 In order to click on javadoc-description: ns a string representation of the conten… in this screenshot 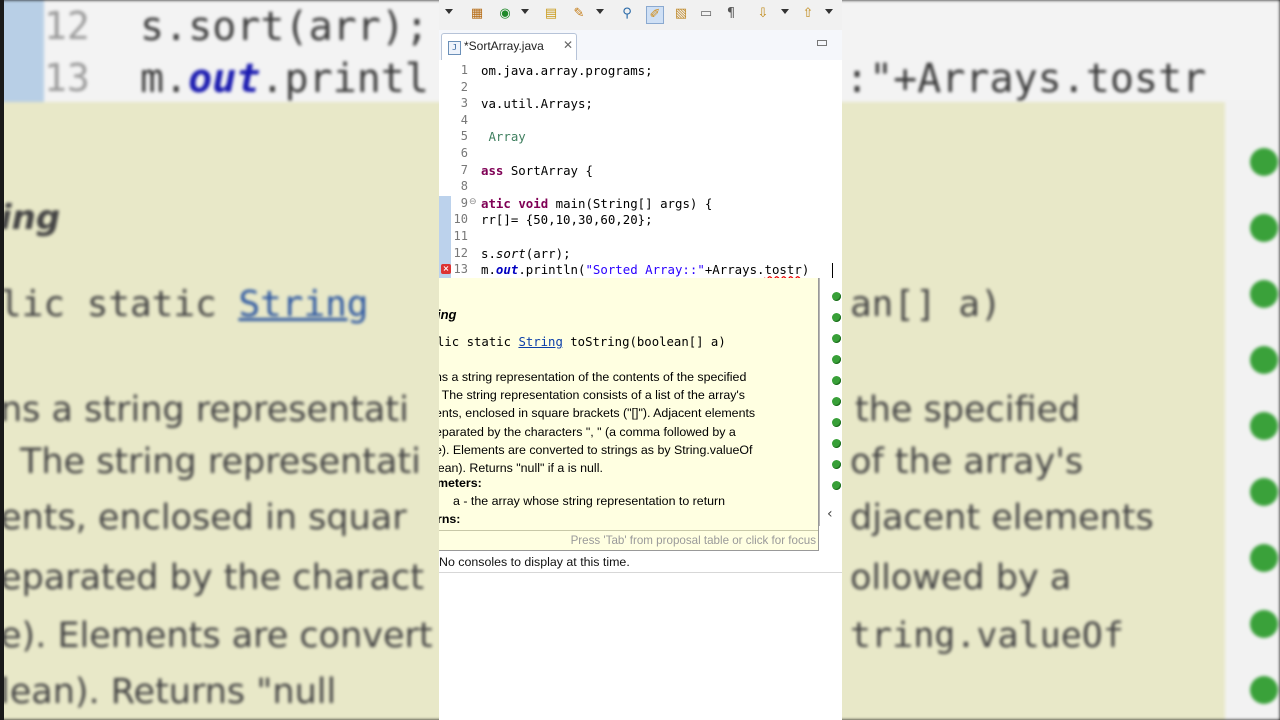, I will do `click(623, 422)`.